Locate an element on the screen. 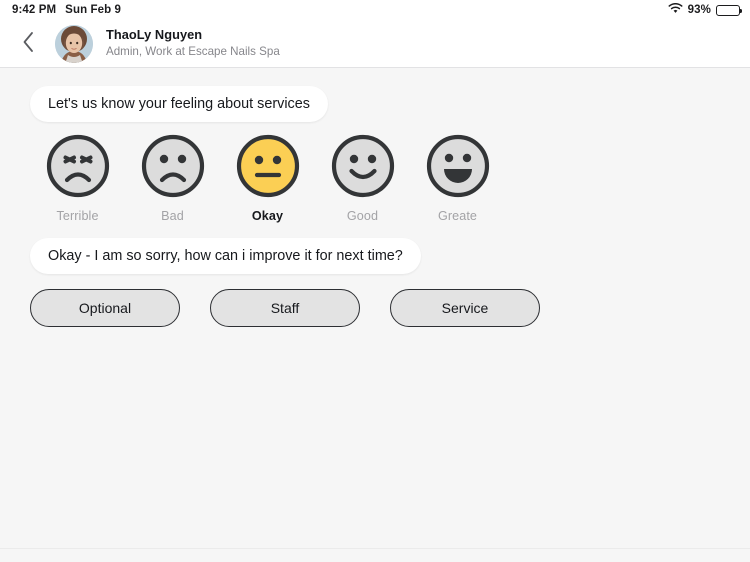 This screenshot has width=750, height=562. rating-label: Okay is located at coordinates (267, 216).